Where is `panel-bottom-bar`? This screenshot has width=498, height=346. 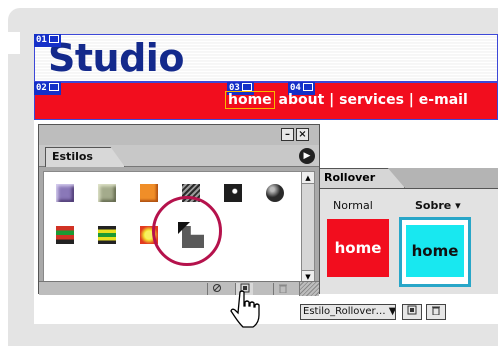
panel-bottom-bar is located at coordinates (179, 288).